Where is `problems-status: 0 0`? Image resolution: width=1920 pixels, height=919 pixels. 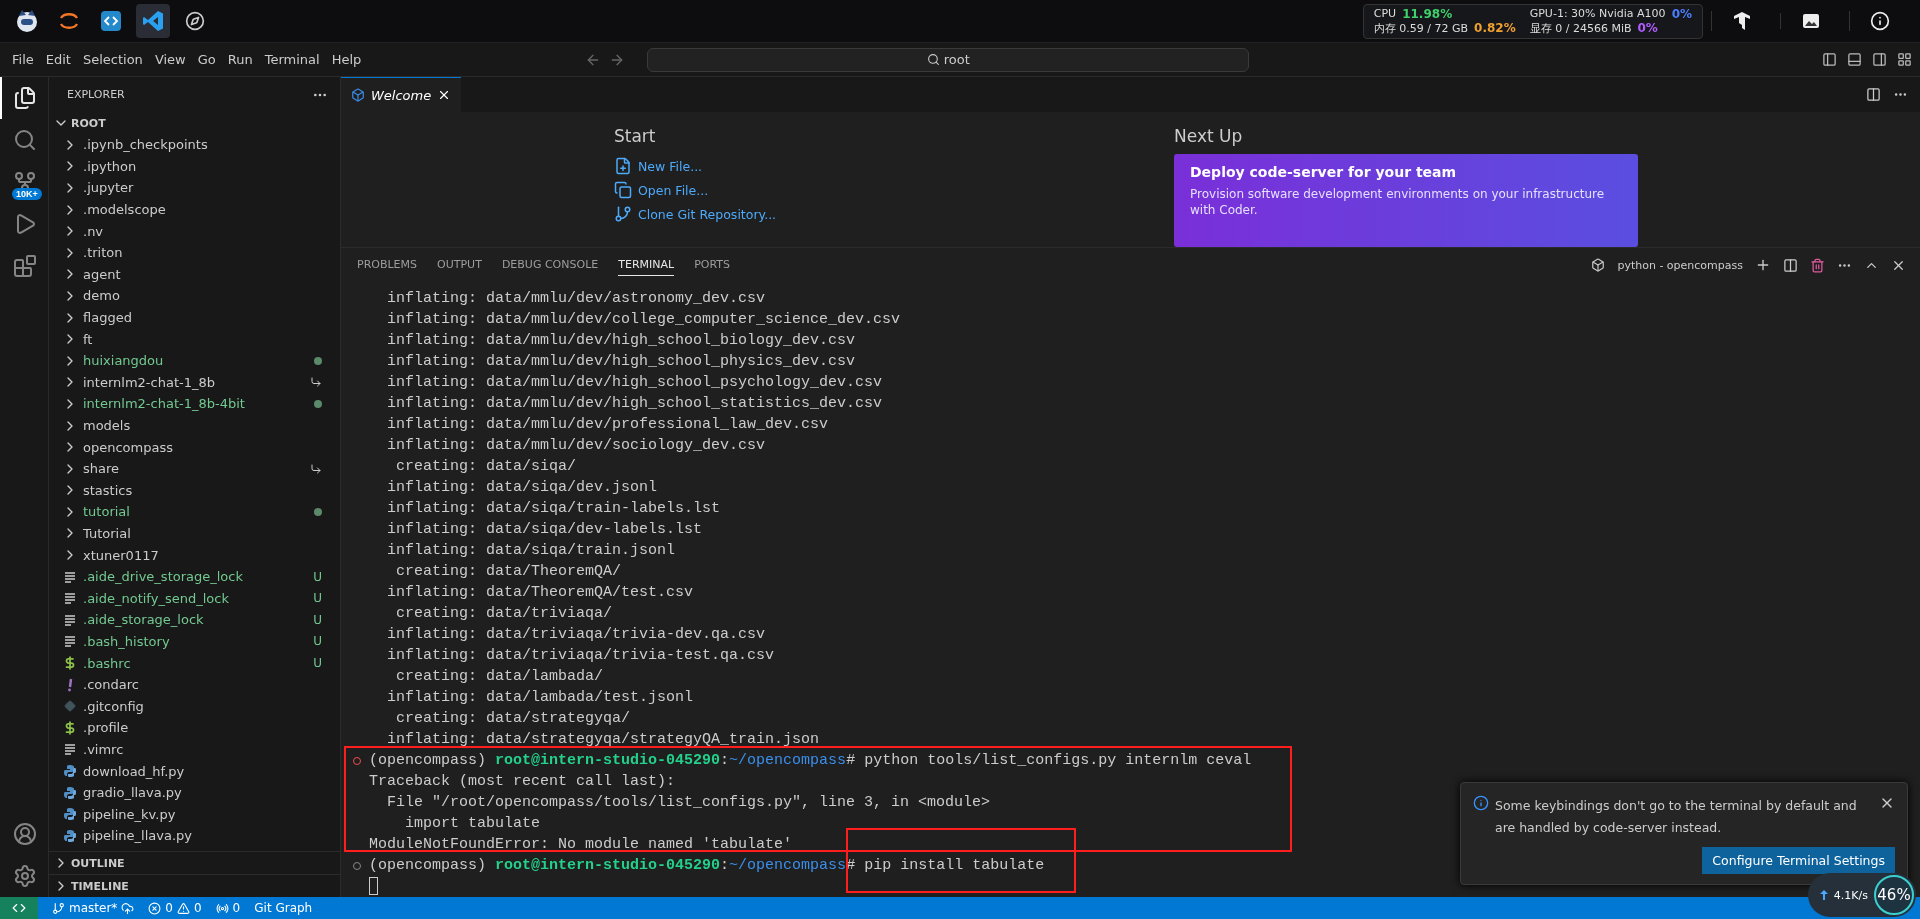 problems-status: 0 0 is located at coordinates (175, 908).